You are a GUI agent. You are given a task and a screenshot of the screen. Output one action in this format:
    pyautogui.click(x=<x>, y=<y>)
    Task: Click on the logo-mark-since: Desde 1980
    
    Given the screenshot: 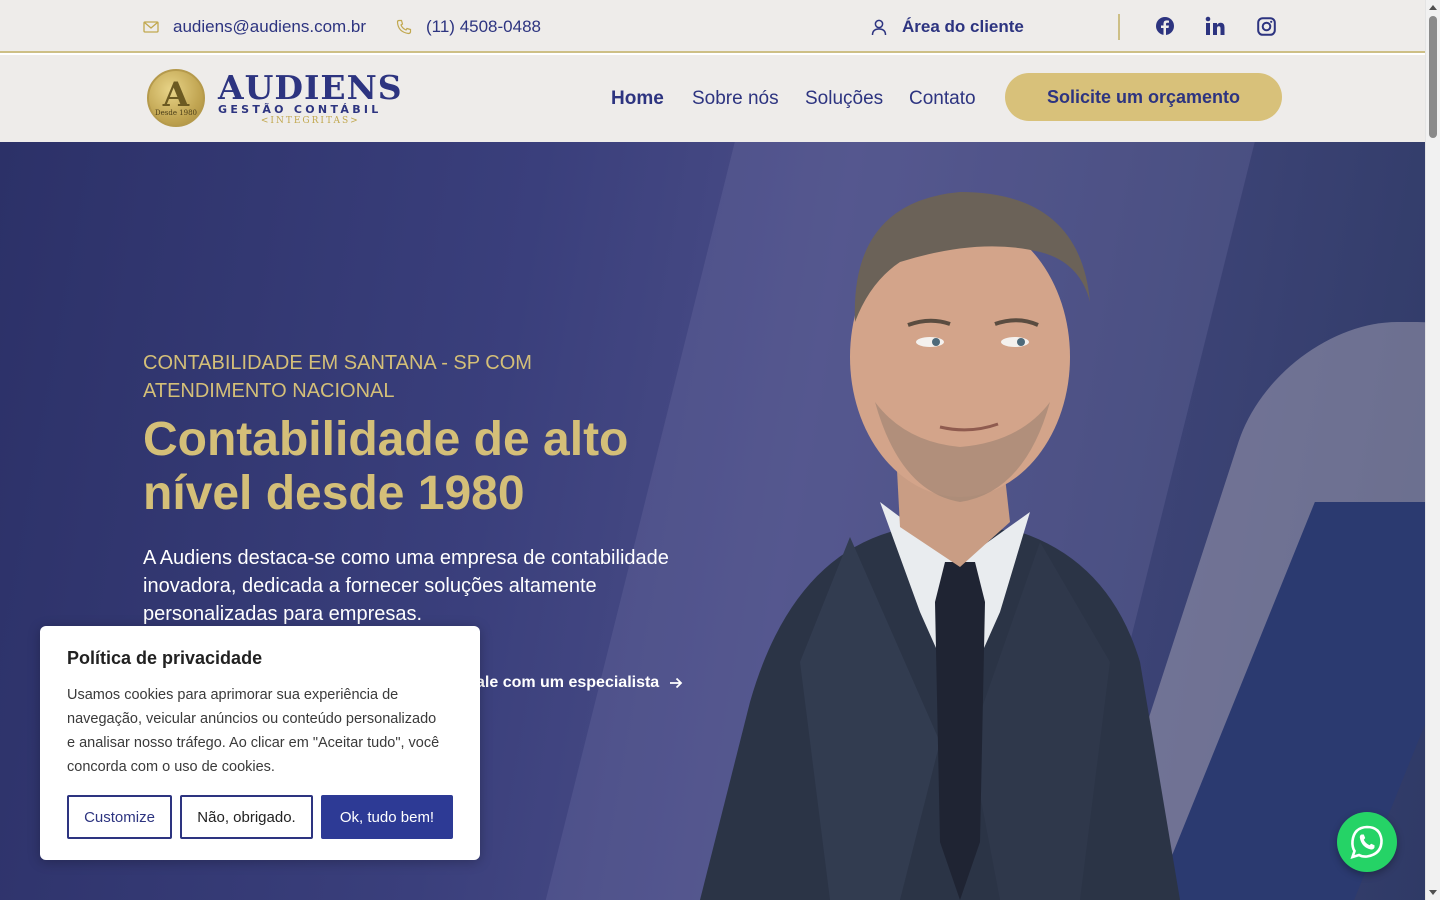 What is the action you would take?
    pyautogui.click(x=175, y=113)
    